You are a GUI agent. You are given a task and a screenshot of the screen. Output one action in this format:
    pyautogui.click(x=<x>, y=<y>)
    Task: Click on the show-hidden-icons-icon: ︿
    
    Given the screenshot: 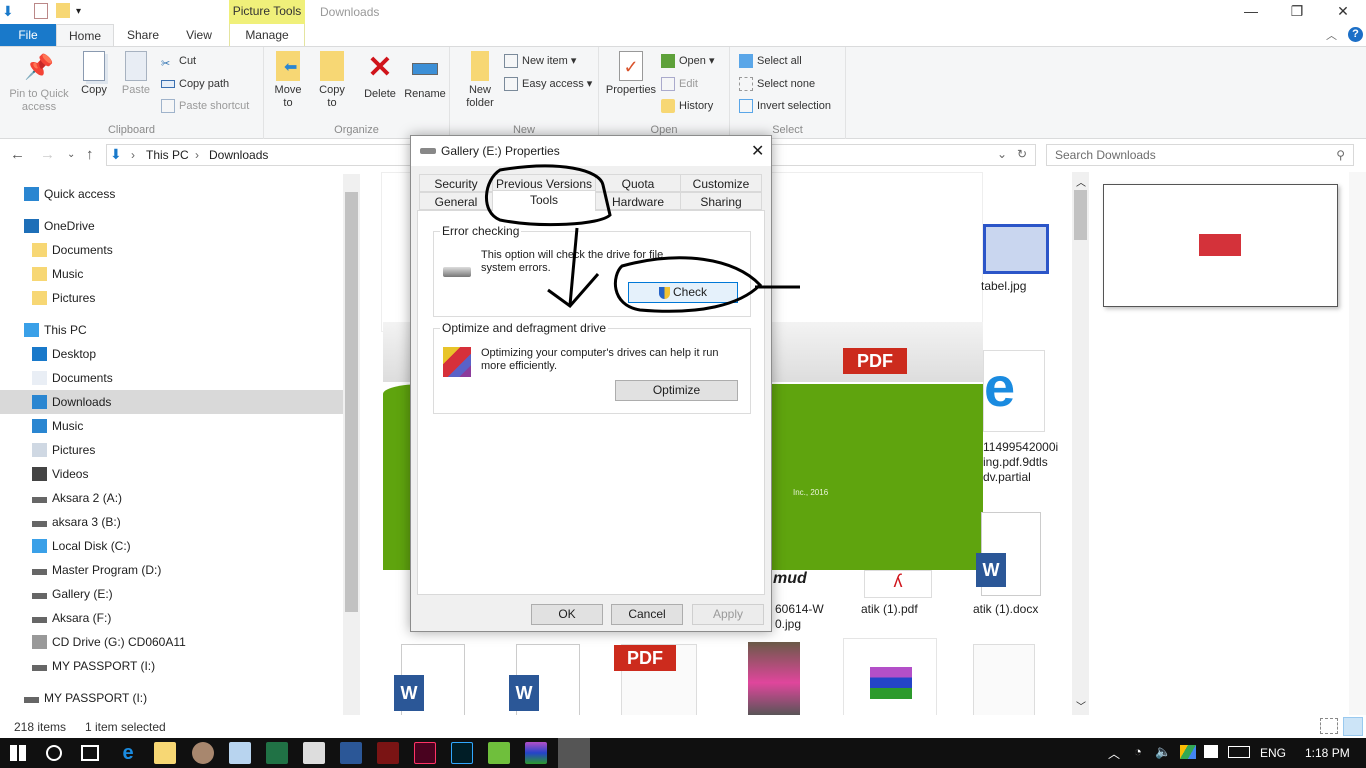 What is the action you would take?
    pyautogui.click(x=1114, y=753)
    